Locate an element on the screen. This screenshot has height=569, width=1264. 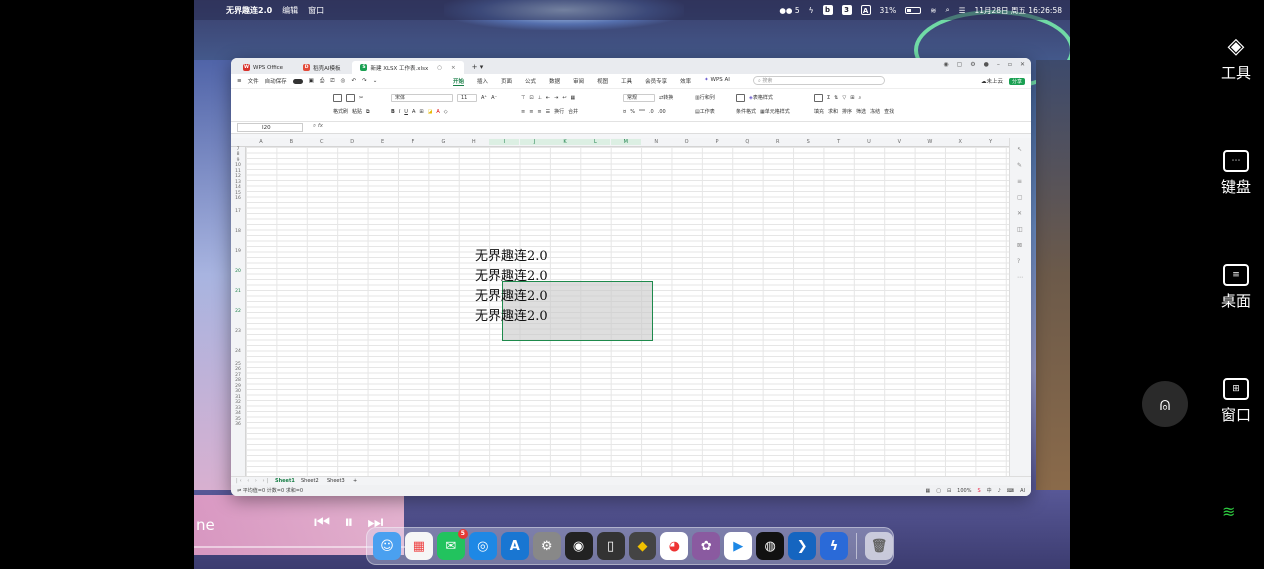
iphone-mirror-icon: ▯ is located at coordinates (610, 546).